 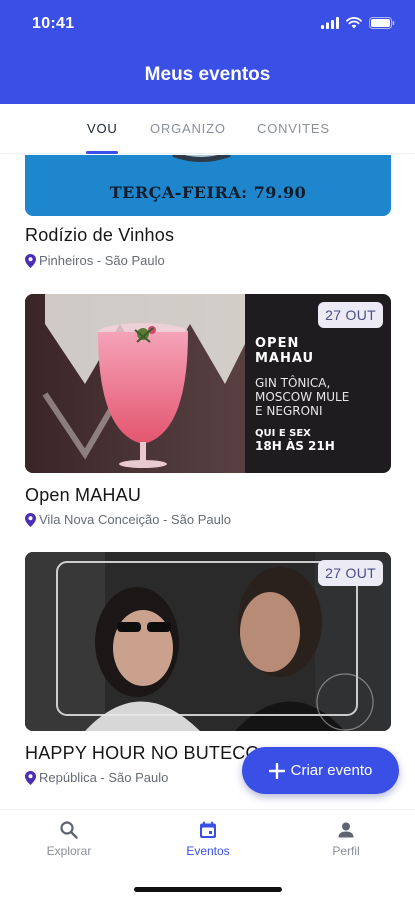 What do you see at coordinates (346, 839) in the screenshot?
I see `nav-perfil: Perfil` at bounding box center [346, 839].